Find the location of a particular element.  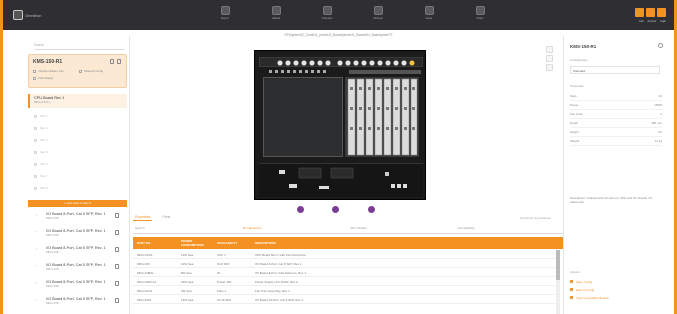

search-input: Search is located at coordinates (79, 46).